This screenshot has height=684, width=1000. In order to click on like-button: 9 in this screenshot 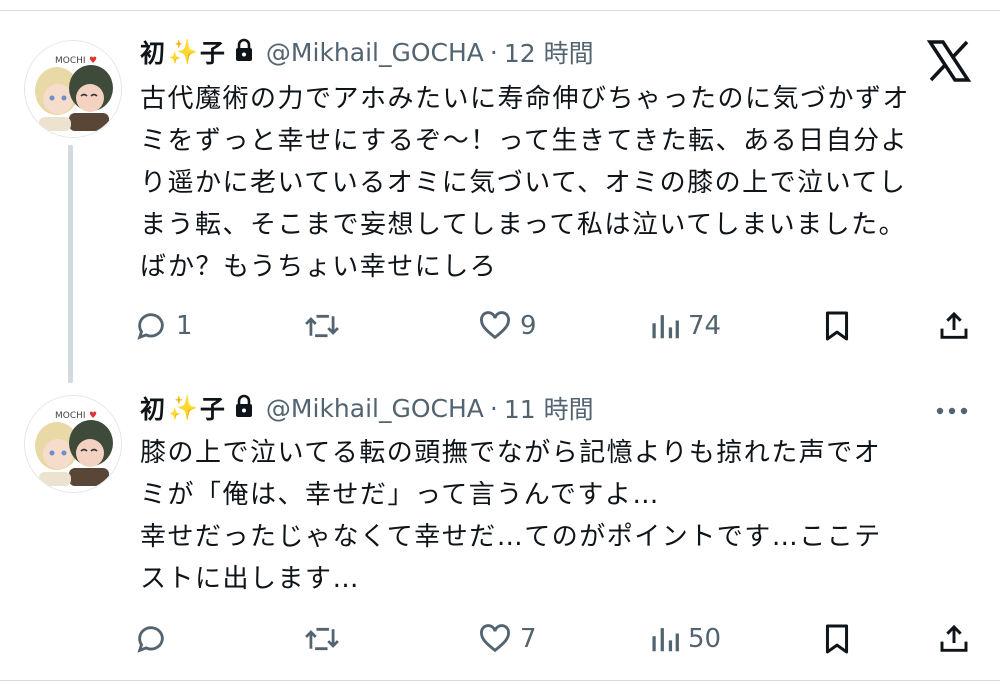, I will do `click(507, 326)`.